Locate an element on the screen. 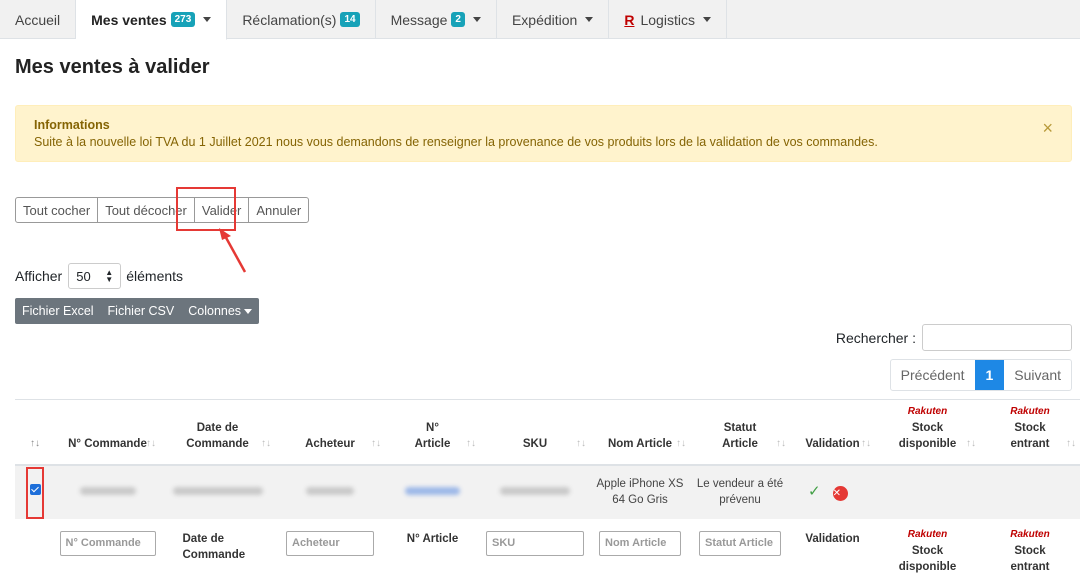  previous-page-button: Précédent is located at coordinates (933, 375).